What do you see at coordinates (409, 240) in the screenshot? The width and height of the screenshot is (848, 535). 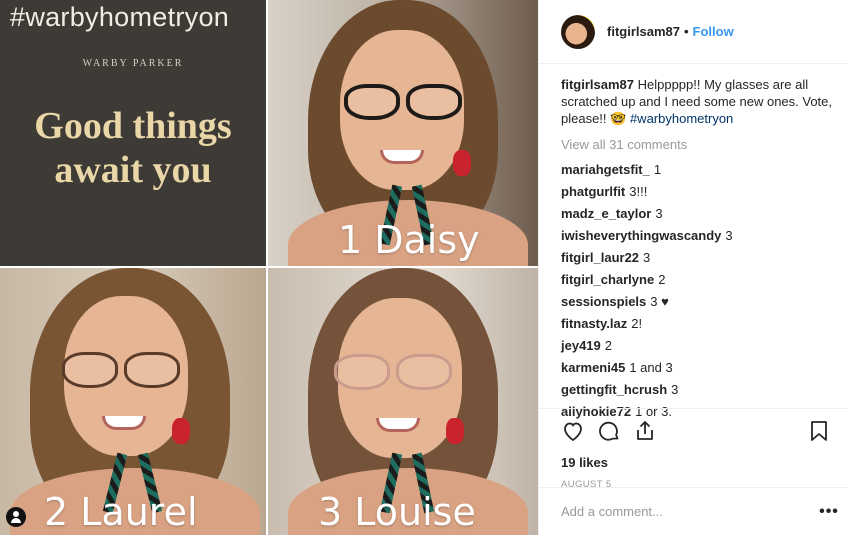 I see `label-daisy: 1 Daisy` at bounding box center [409, 240].